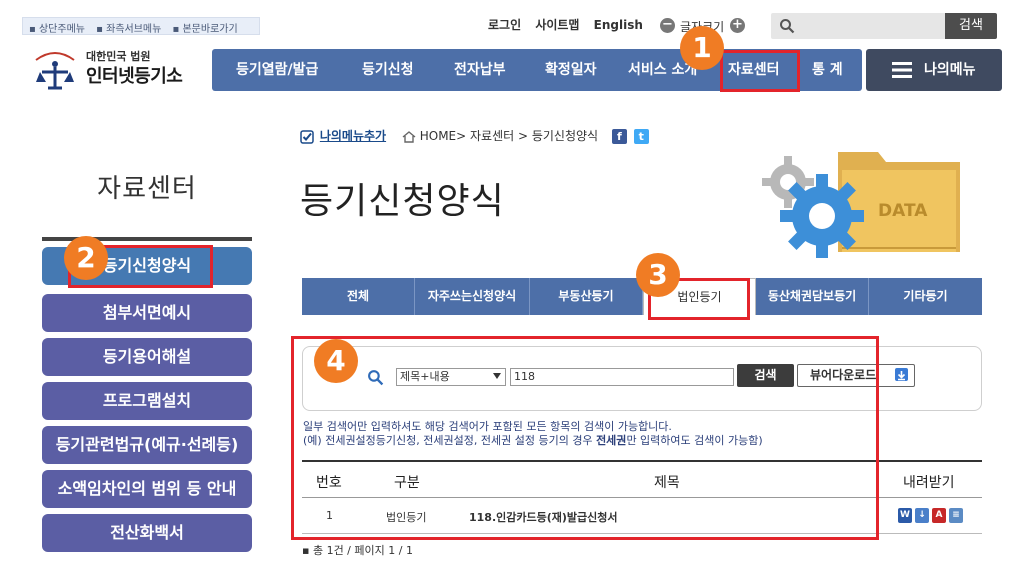  I want to click on step-badge-2: 2, so click(86, 258).